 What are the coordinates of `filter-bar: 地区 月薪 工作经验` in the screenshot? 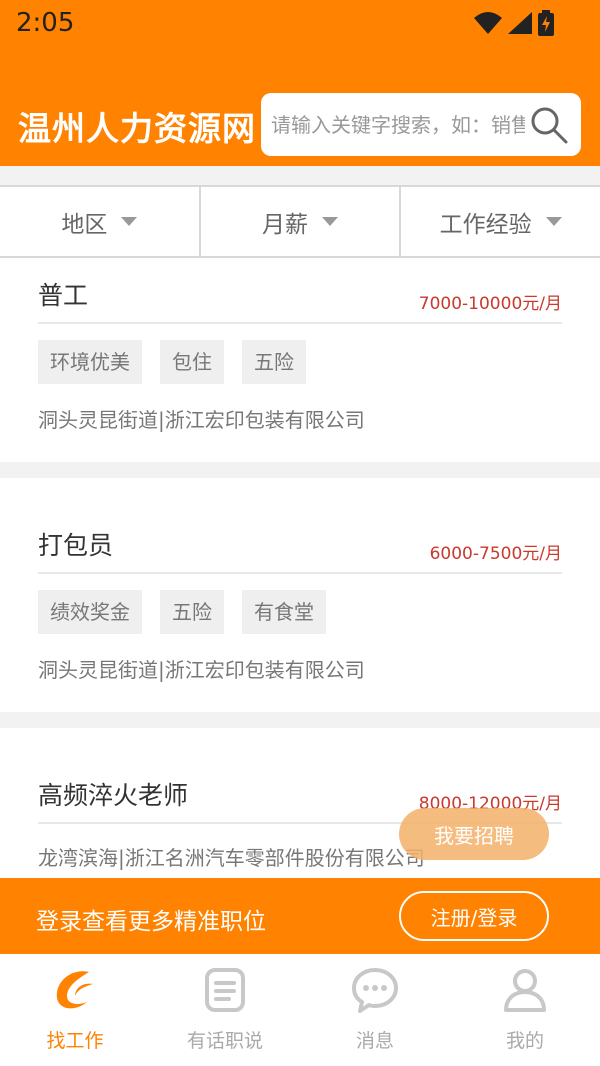 It's located at (300, 221).